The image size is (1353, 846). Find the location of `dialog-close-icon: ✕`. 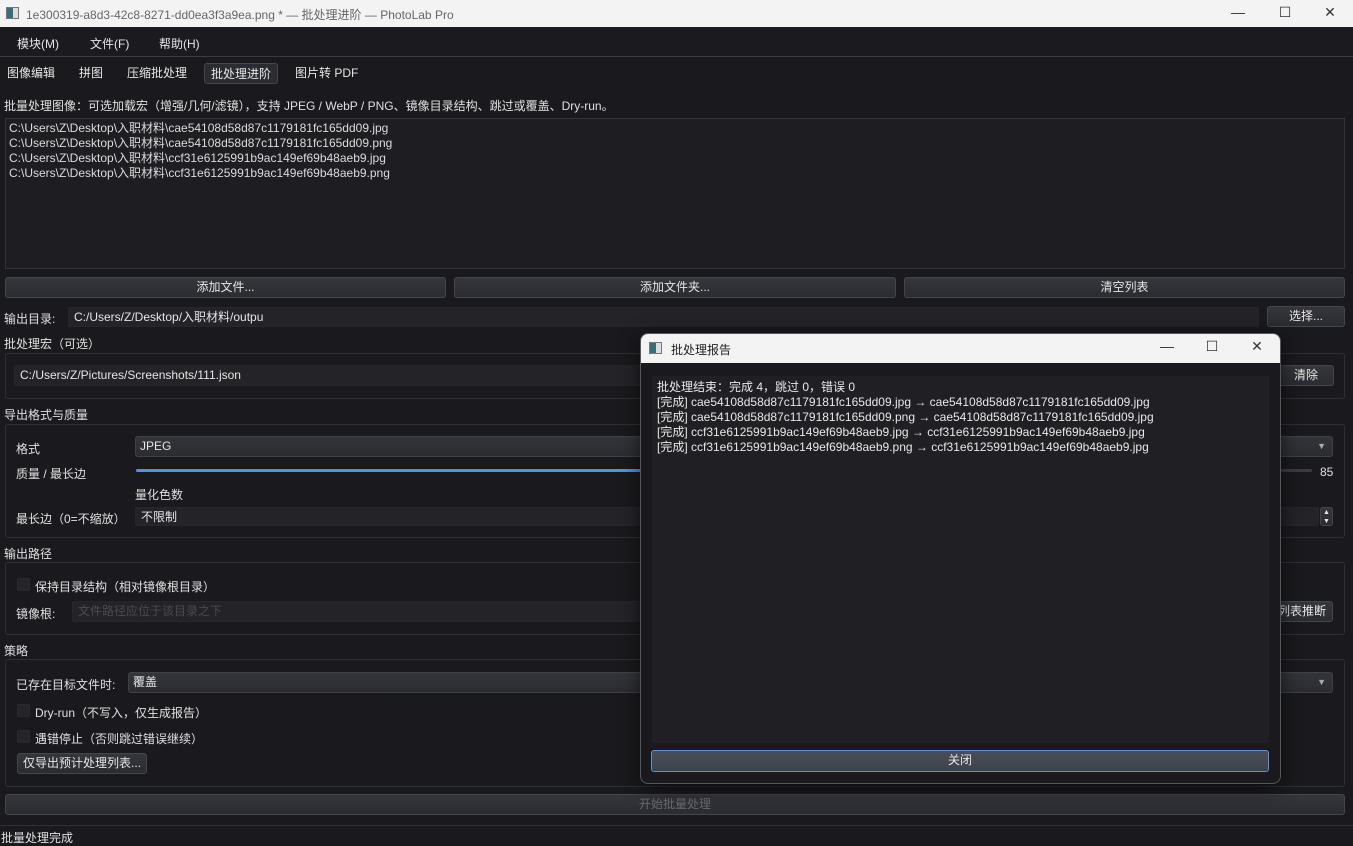

dialog-close-icon: ✕ is located at coordinates (1257, 348).